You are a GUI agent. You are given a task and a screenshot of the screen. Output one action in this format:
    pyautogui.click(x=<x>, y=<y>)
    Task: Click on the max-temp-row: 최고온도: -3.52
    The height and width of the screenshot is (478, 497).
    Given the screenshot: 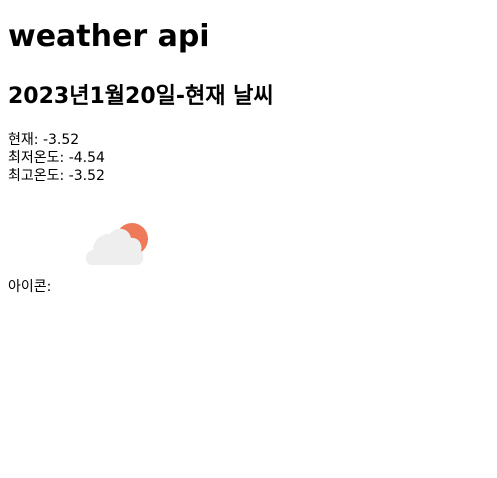 What is the action you would take?
    pyautogui.click(x=56, y=176)
    